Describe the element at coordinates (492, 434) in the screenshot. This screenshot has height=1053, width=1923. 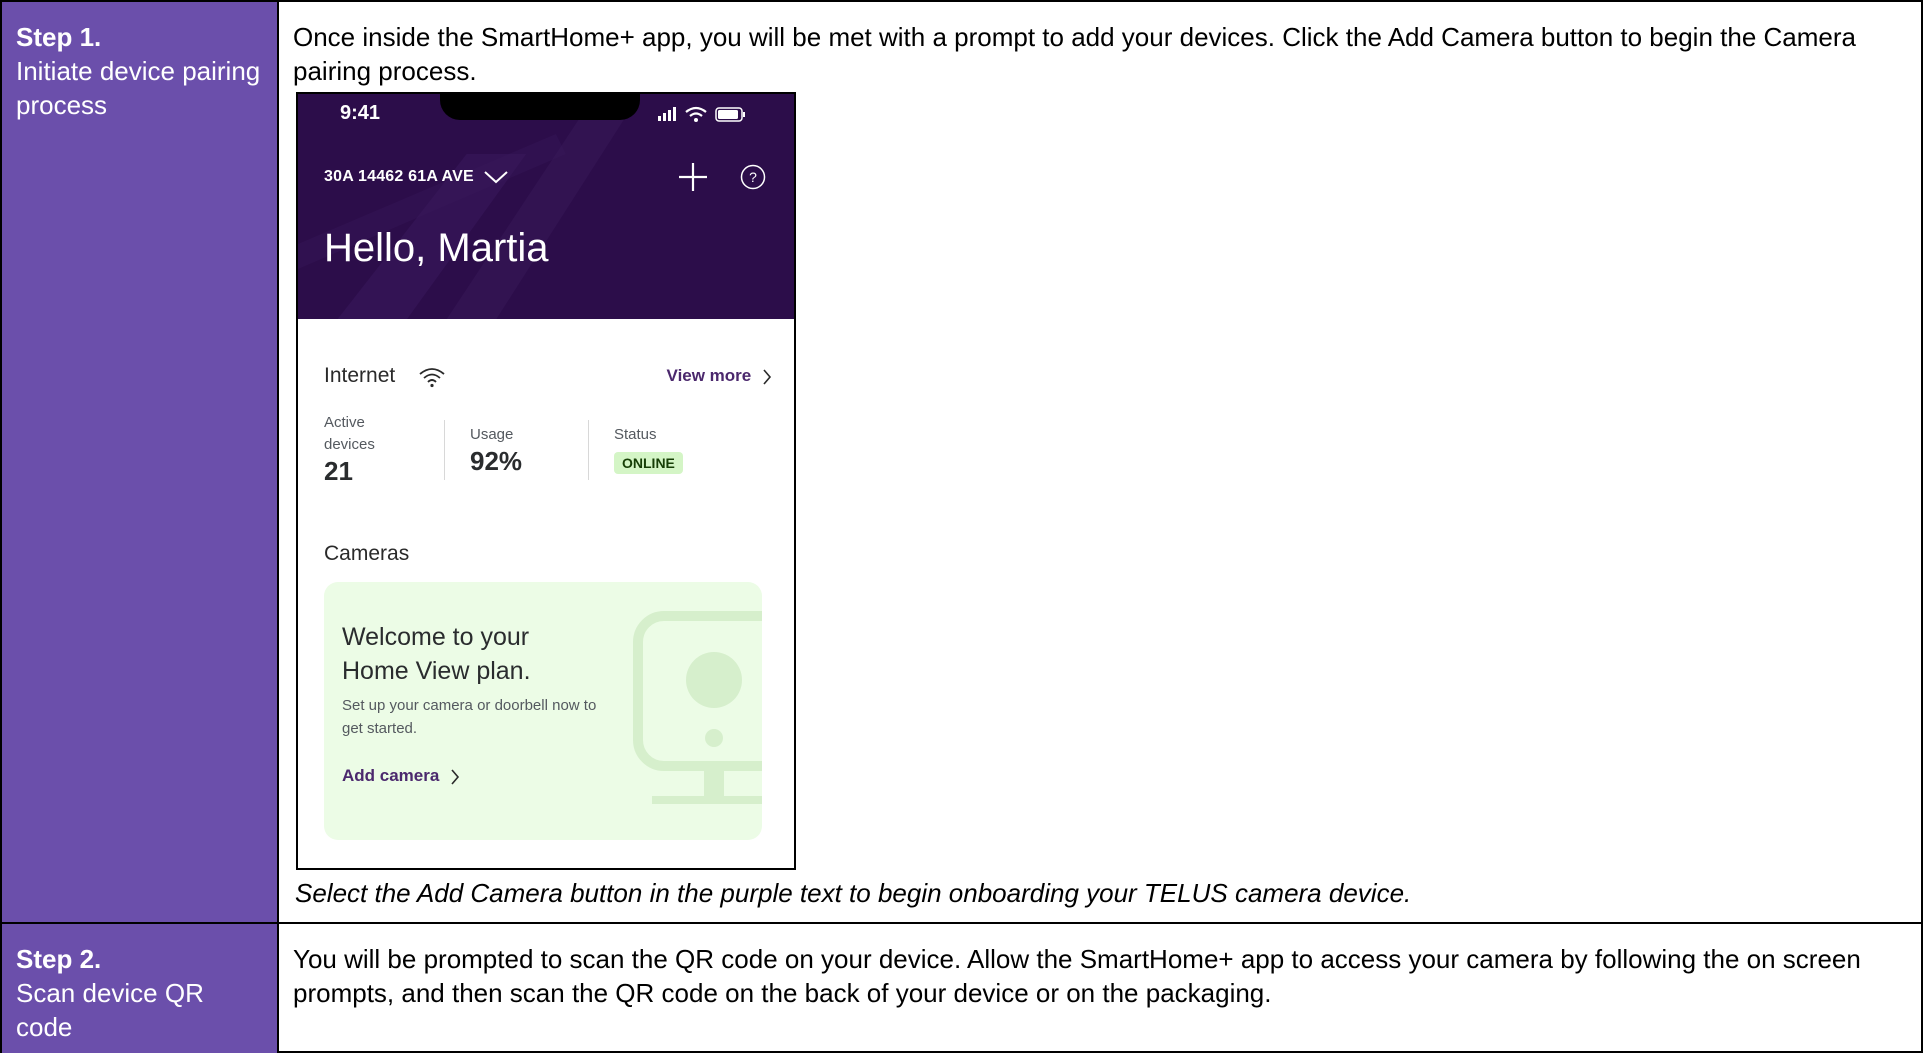
I see `usage-label: Usage` at that location.